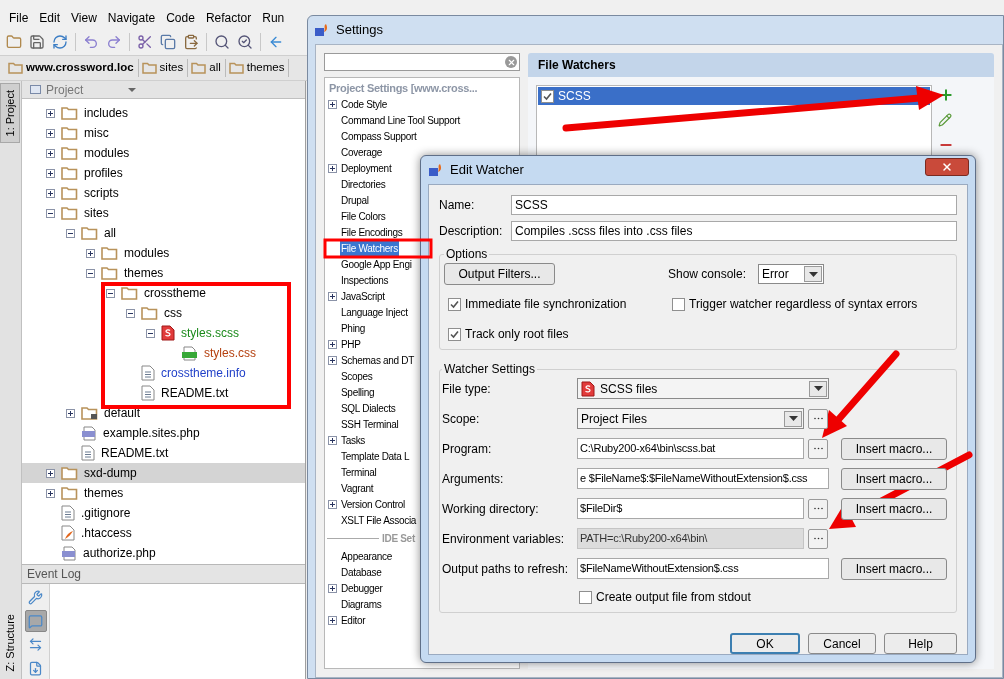 Image resolution: width=1004 pixels, height=679 pixels. What do you see at coordinates (357, 488) in the screenshot?
I see `settings-item: Vagrant` at bounding box center [357, 488].